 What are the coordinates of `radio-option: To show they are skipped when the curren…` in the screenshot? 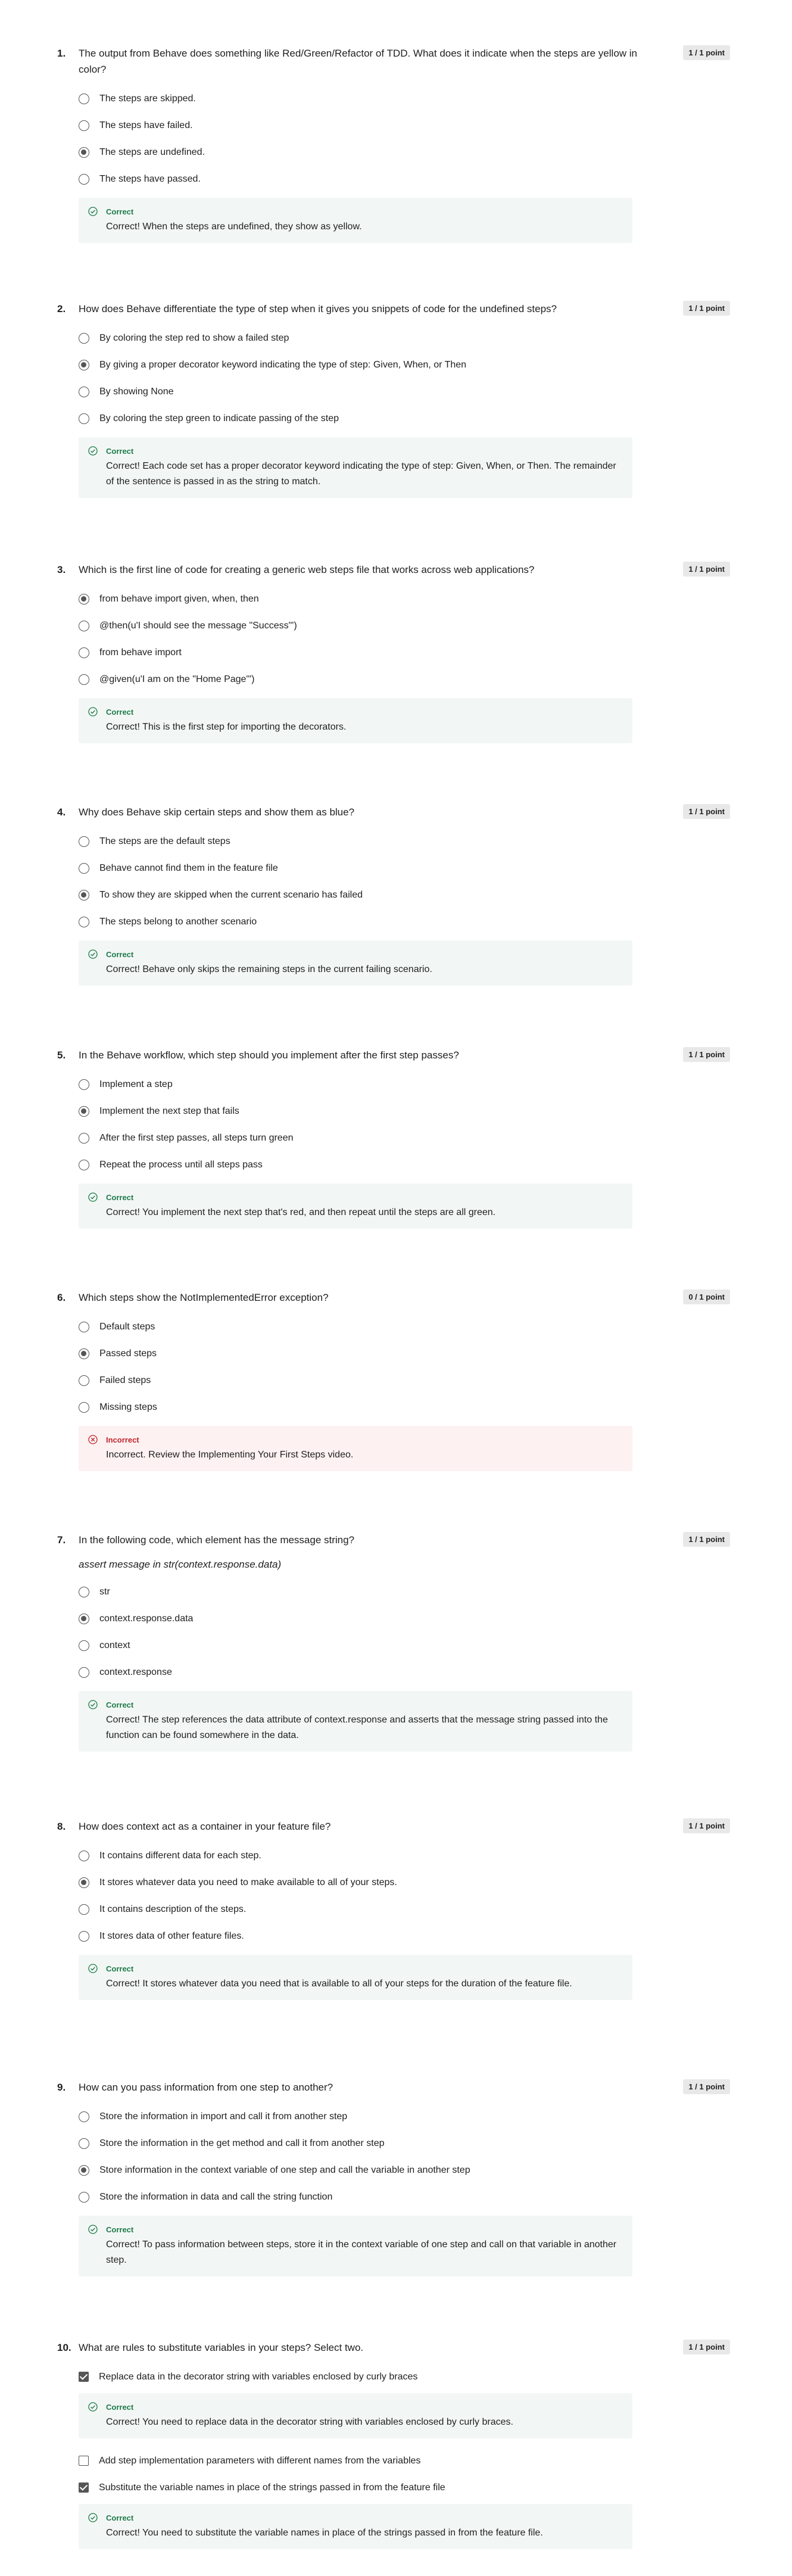 It's located at (404, 895).